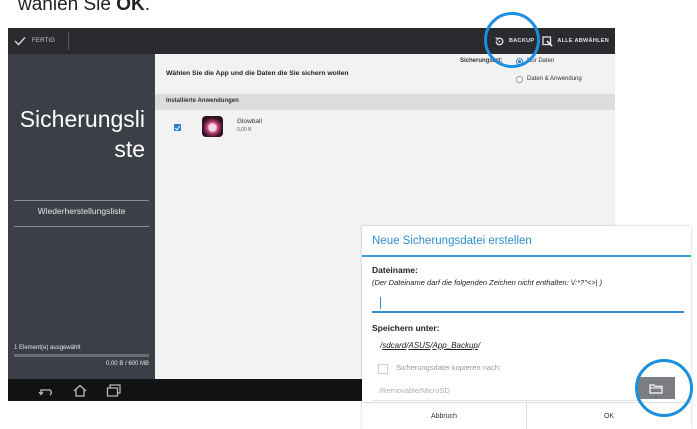 This screenshot has width=697, height=429. I want to click on deselect-all-label: ALLE ABWÄHLEN, so click(583, 41).